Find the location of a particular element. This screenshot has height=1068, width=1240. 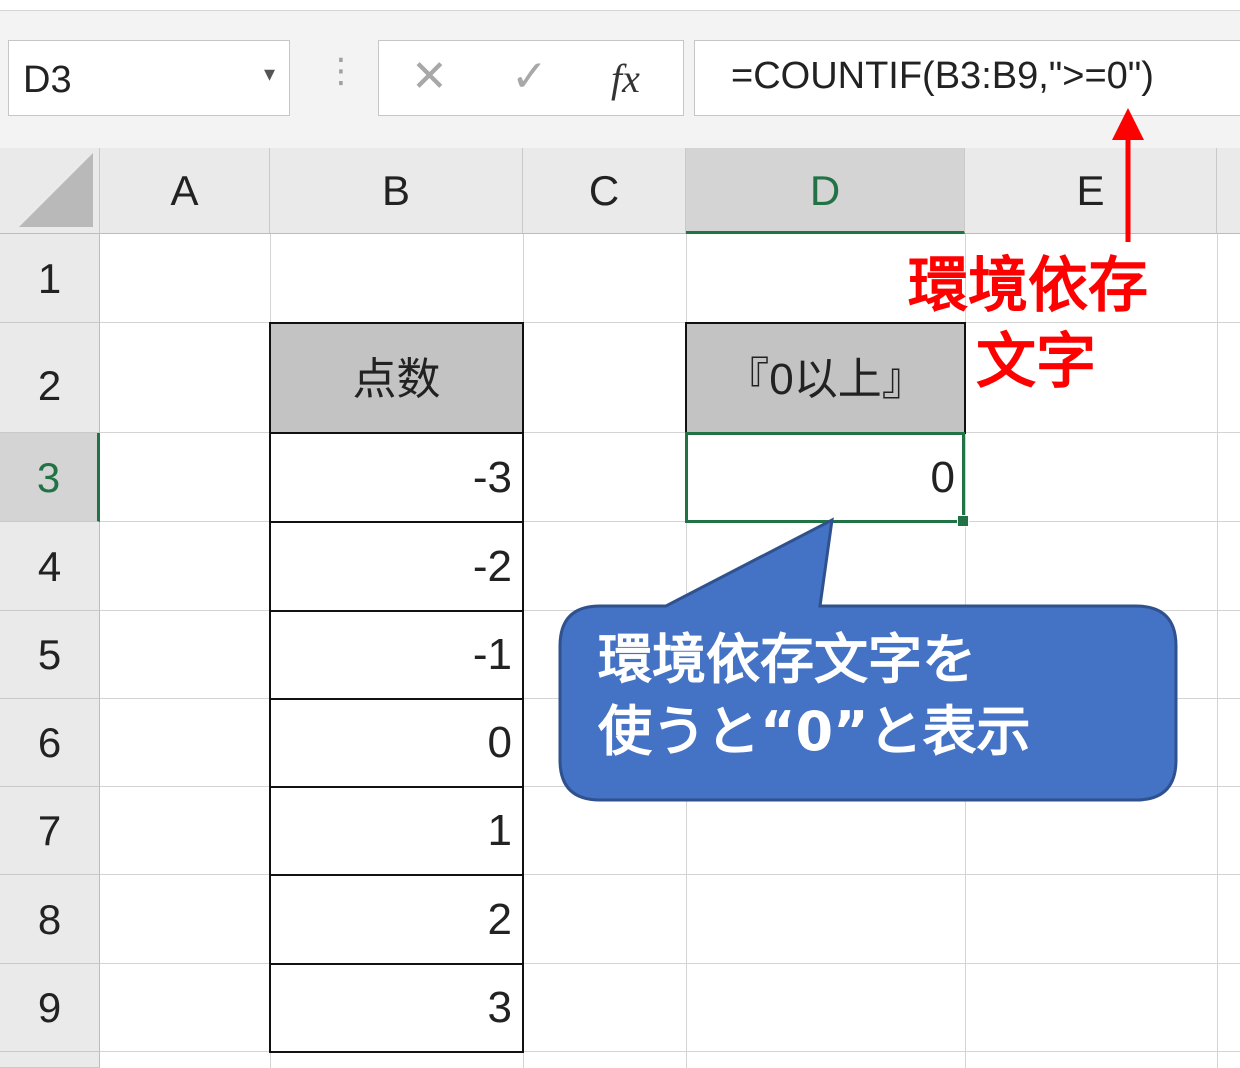

callout-line2: 使うと“0”と表示 is located at coordinates (814, 731).